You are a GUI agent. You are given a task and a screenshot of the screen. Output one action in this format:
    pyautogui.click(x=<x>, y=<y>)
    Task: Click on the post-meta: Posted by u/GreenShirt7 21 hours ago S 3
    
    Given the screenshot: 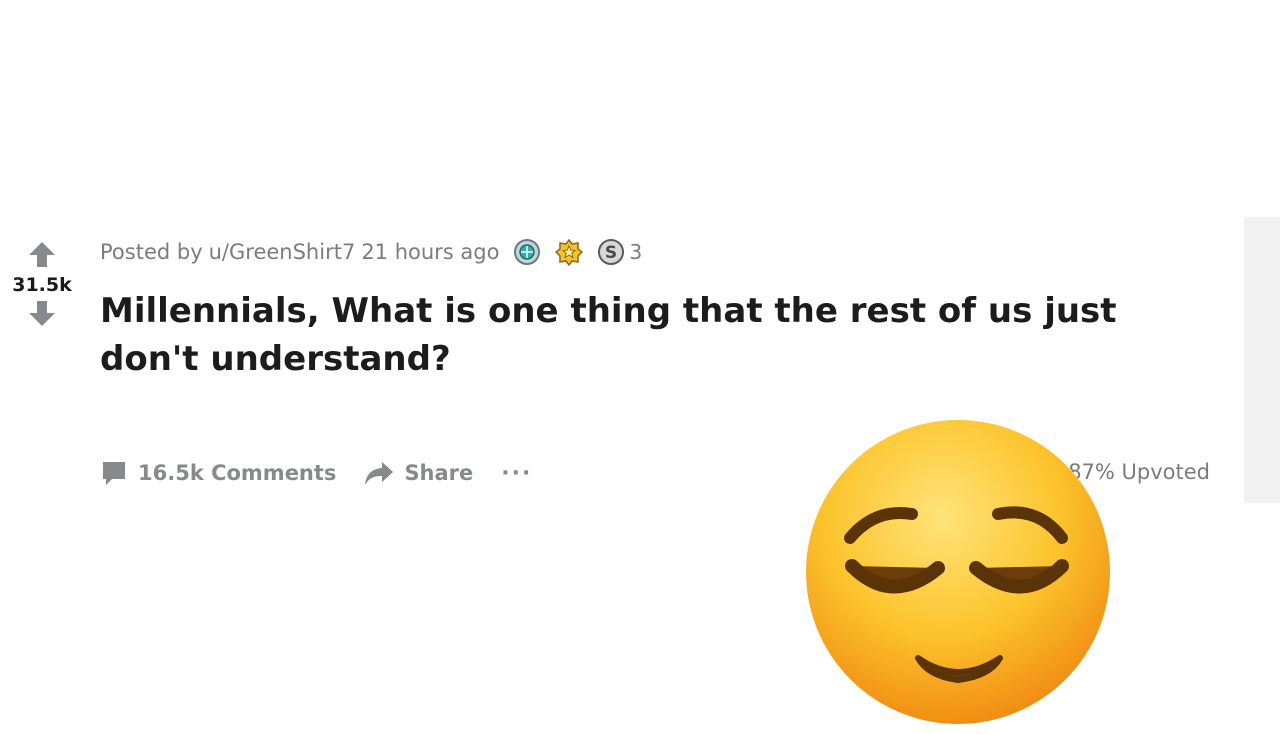 What is the action you would take?
    pyautogui.click(x=371, y=252)
    